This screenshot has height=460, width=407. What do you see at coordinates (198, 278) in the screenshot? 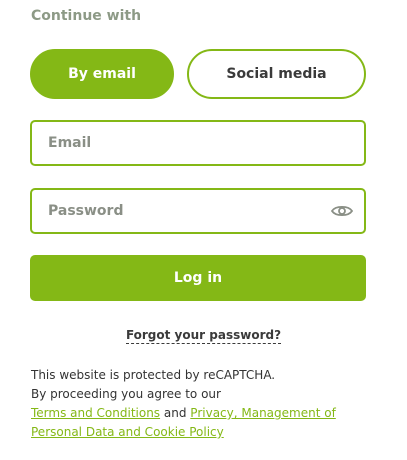
I see `login-button: Log in` at bounding box center [198, 278].